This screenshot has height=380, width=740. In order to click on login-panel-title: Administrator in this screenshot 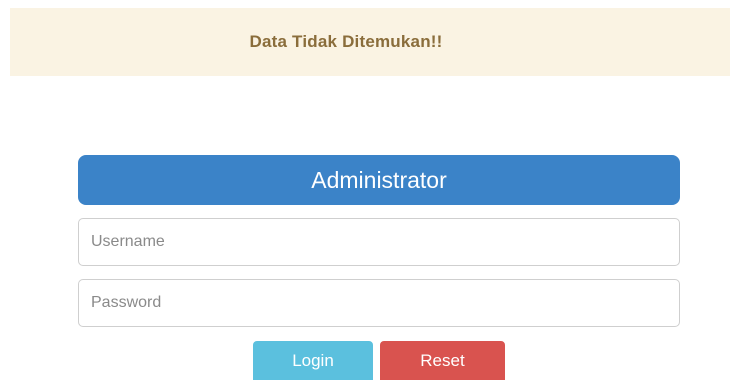, I will do `click(379, 179)`.